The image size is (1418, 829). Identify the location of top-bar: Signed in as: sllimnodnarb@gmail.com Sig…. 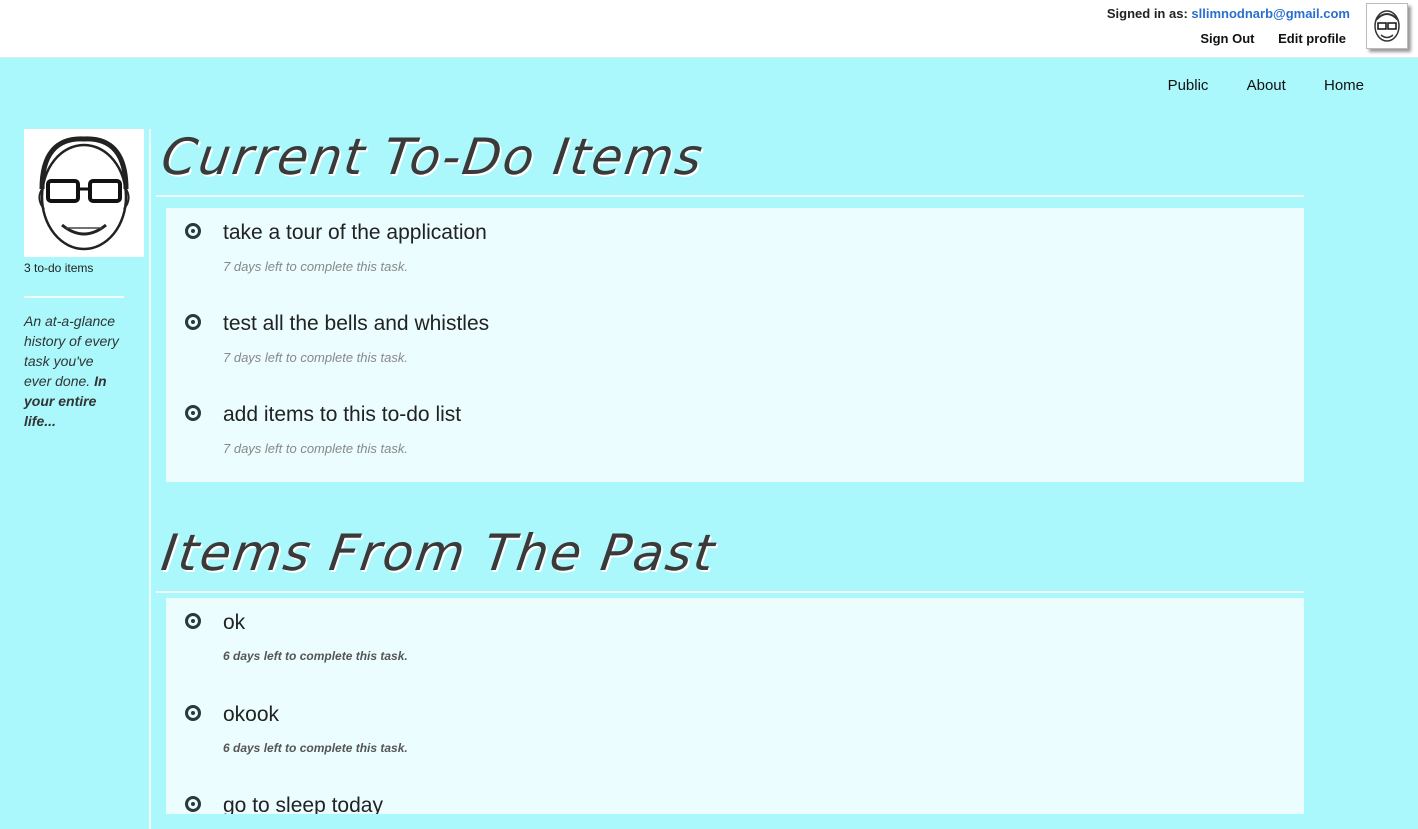
(709, 29).